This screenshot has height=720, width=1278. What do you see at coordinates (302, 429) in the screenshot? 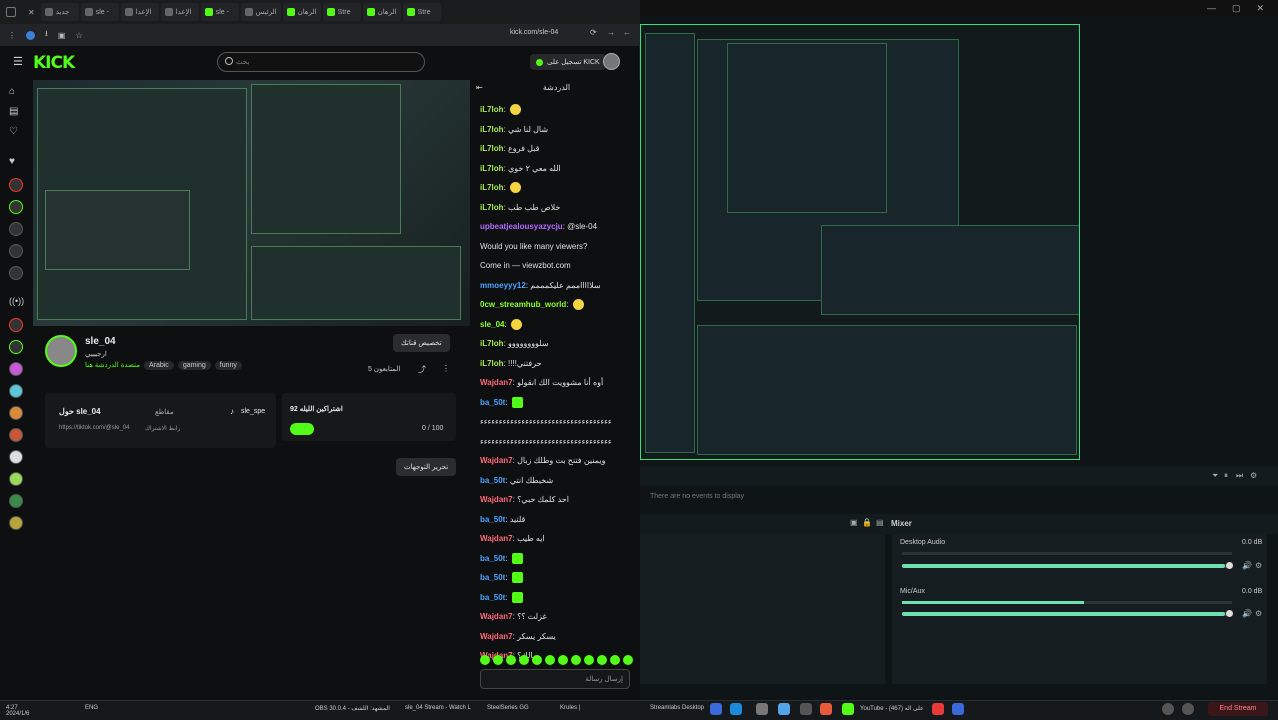
I see `subs-toggle` at bounding box center [302, 429].